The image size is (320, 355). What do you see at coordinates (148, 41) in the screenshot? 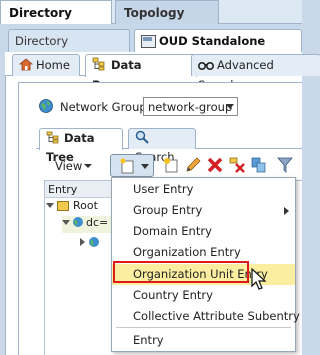
I see `server-icon` at bounding box center [148, 41].